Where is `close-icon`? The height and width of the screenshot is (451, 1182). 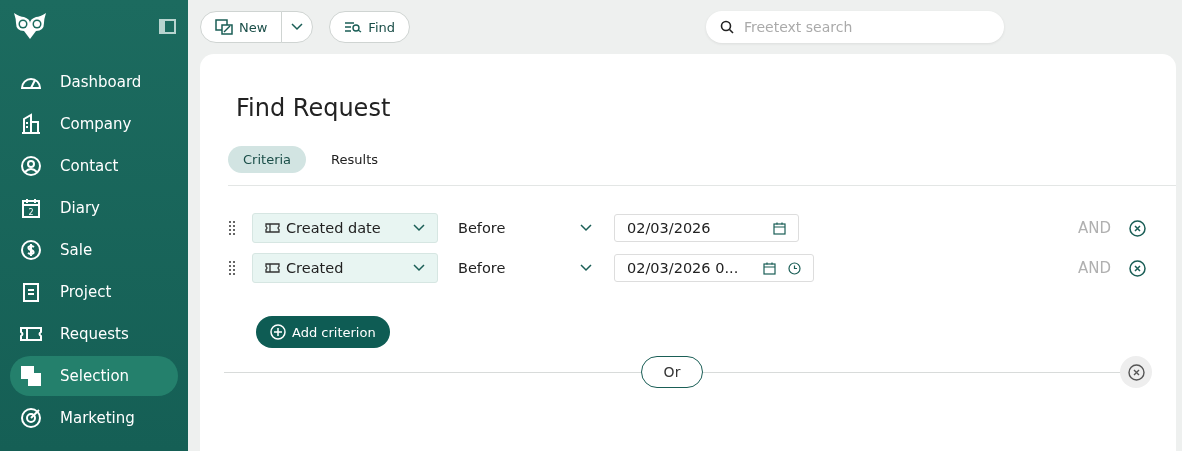 close-icon is located at coordinates (1136, 372).